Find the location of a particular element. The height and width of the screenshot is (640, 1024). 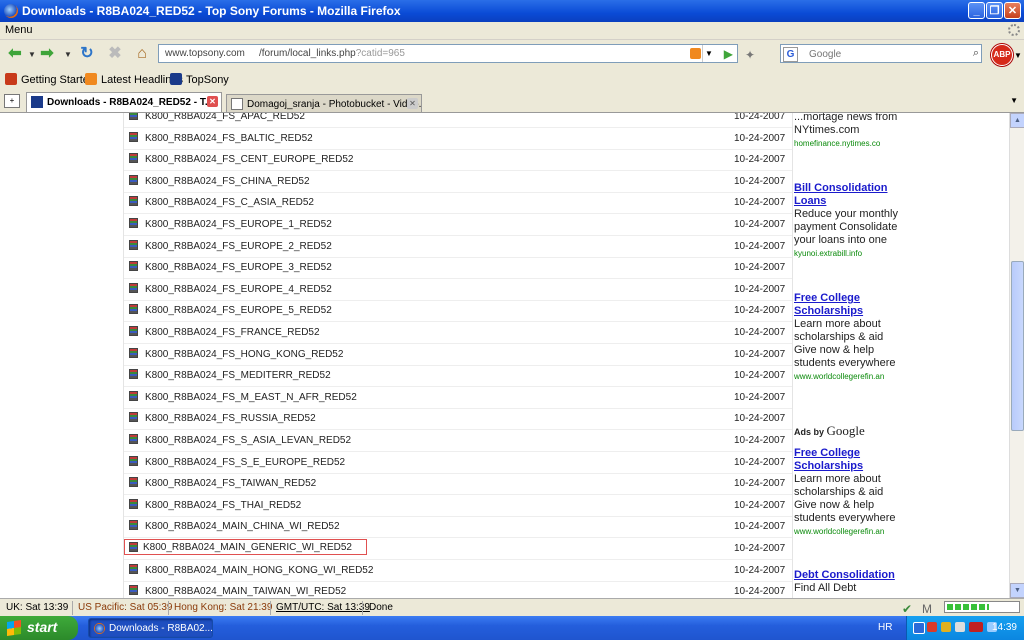

file-row: K800_R8BA024_FS_EUROPE_5_RED52 10-24-2007 is located at coordinates (458, 311).